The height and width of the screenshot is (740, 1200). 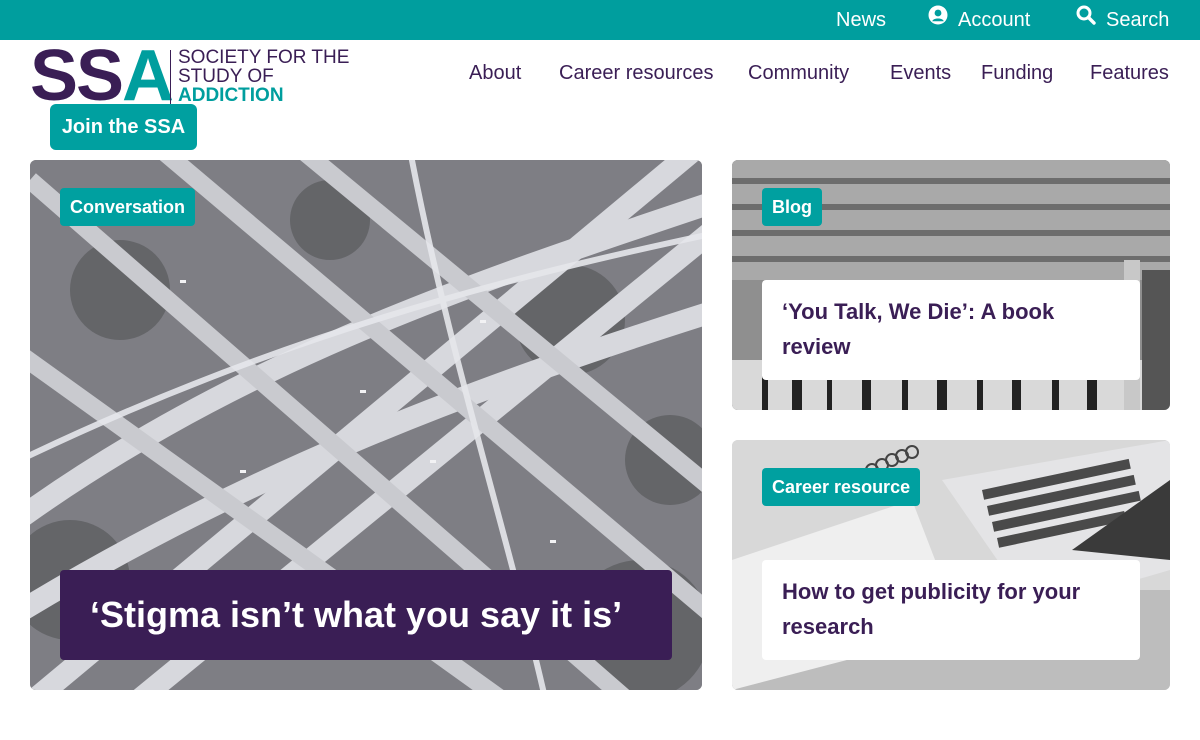 What do you see at coordinates (128, 207) in the screenshot?
I see `category-tag: Conversation` at bounding box center [128, 207].